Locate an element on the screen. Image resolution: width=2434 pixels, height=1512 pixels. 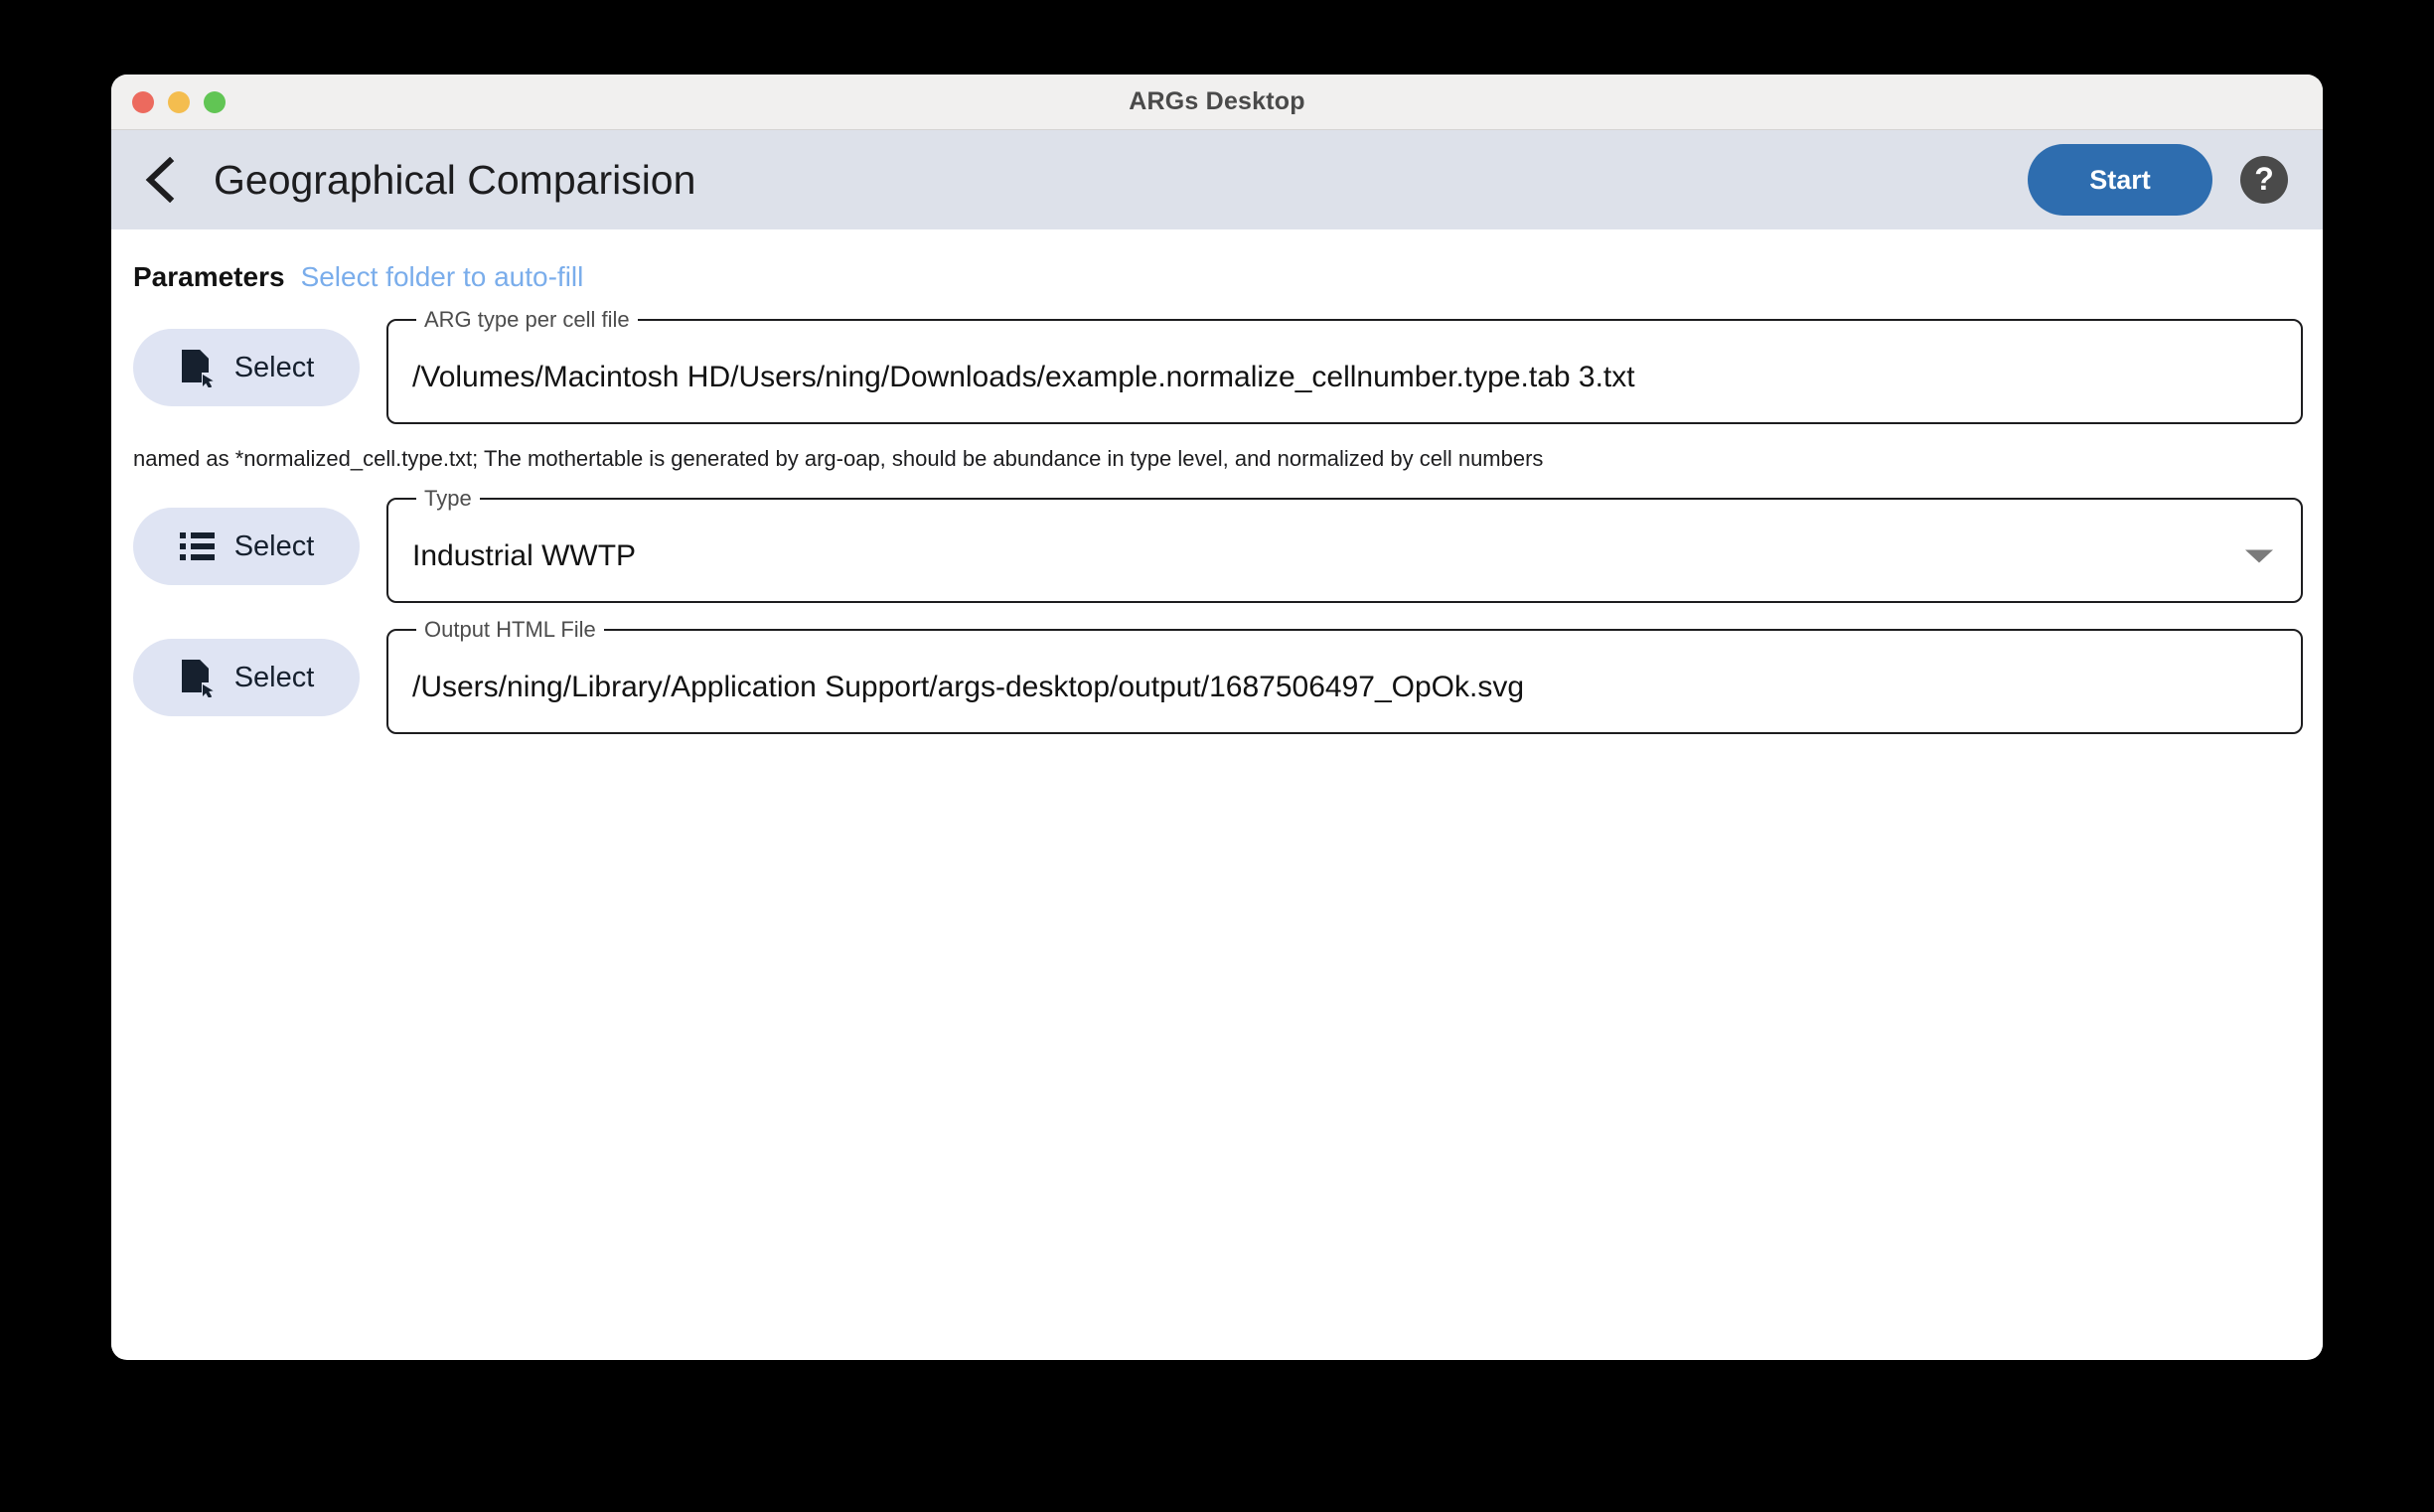
back-button is located at coordinates (160, 180).